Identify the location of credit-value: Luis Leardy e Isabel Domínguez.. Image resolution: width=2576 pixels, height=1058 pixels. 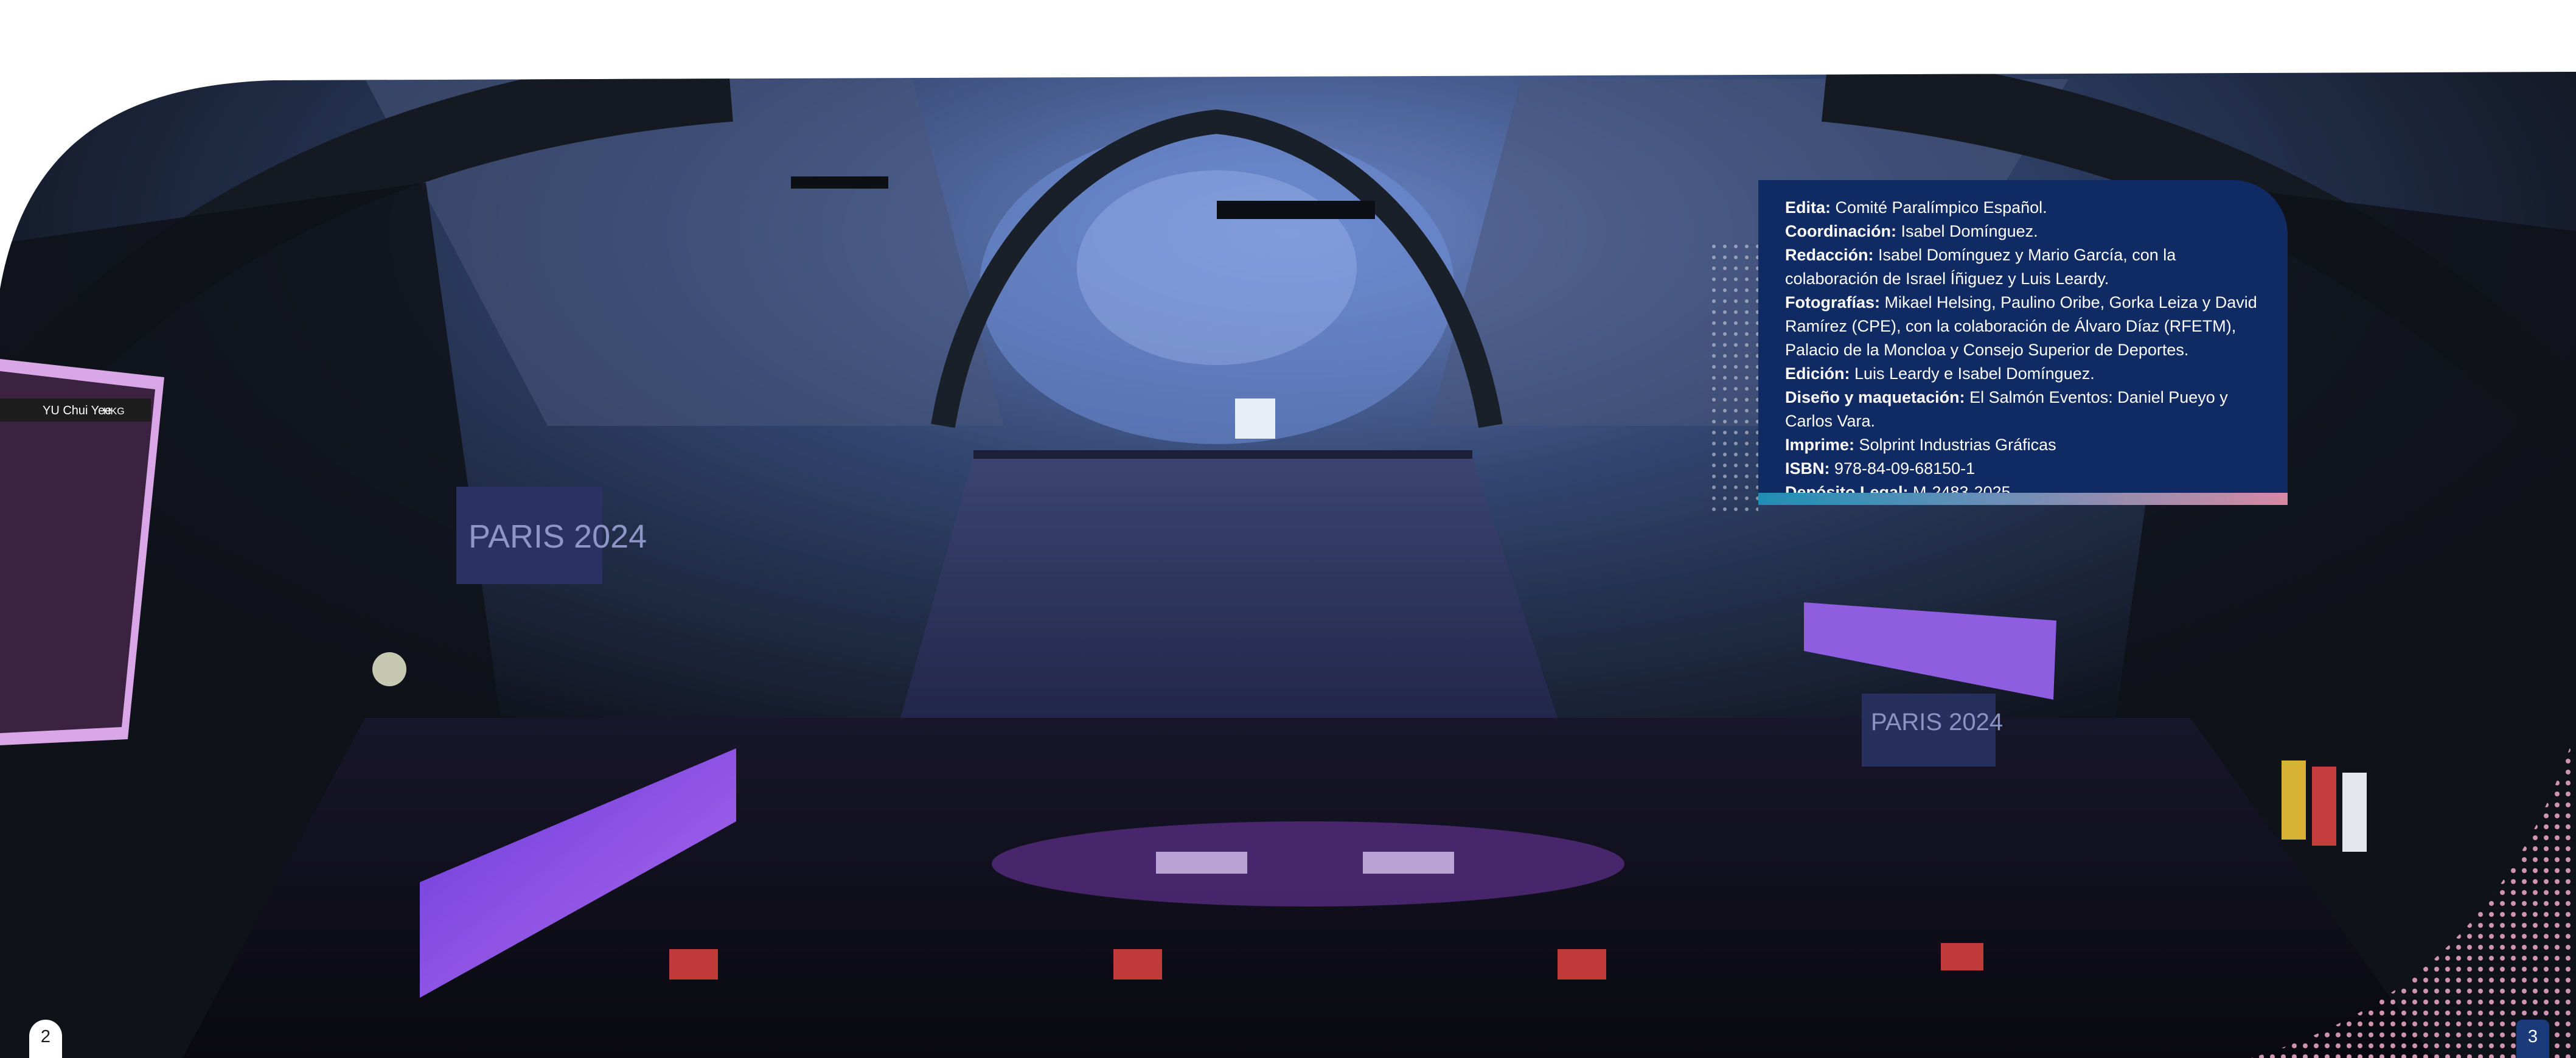
(1972, 373).